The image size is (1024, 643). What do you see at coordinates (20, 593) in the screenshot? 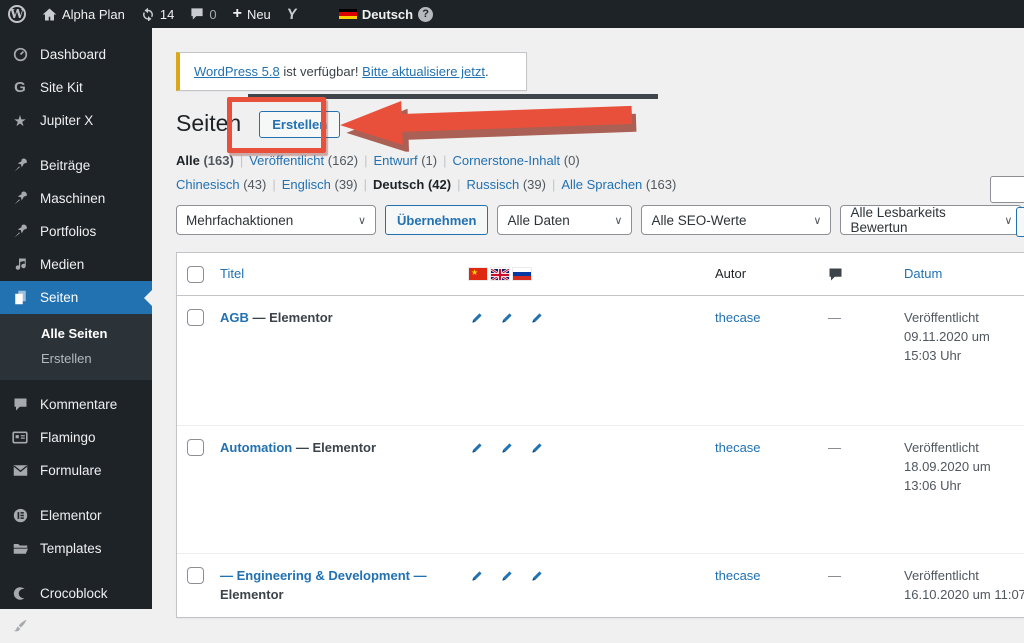
I see `crescent-icon` at bounding box center [20, 593].